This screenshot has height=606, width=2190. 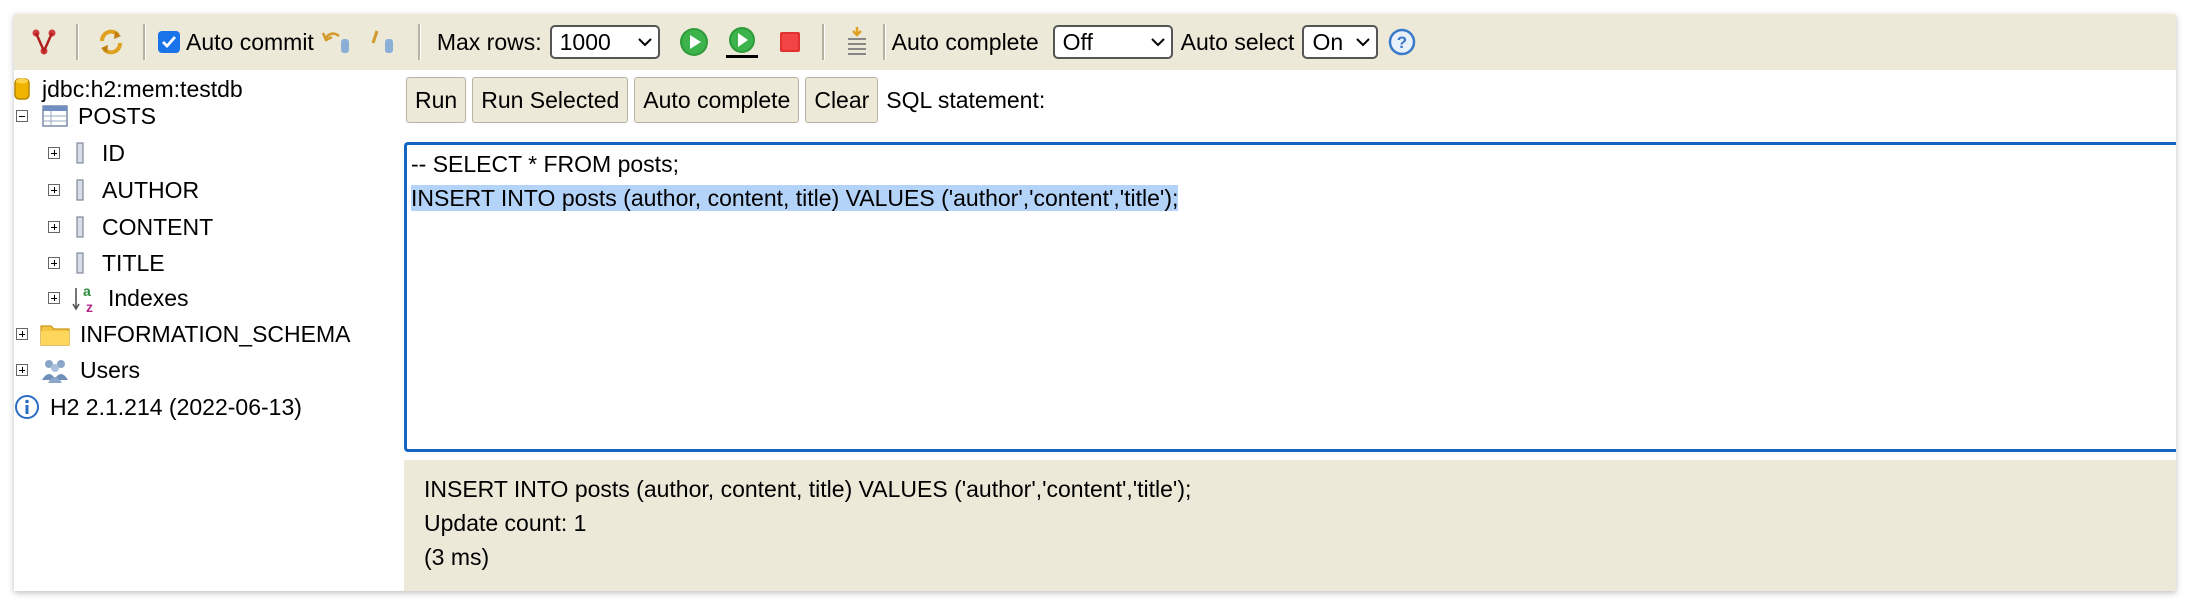 I want to click on history-icon, so click(x=857, y=42).